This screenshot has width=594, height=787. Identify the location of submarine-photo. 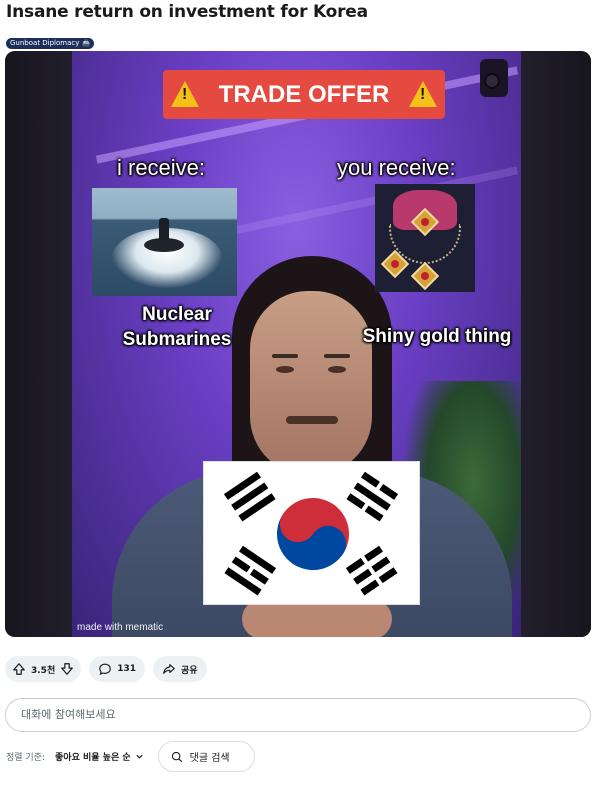
(164, 242).